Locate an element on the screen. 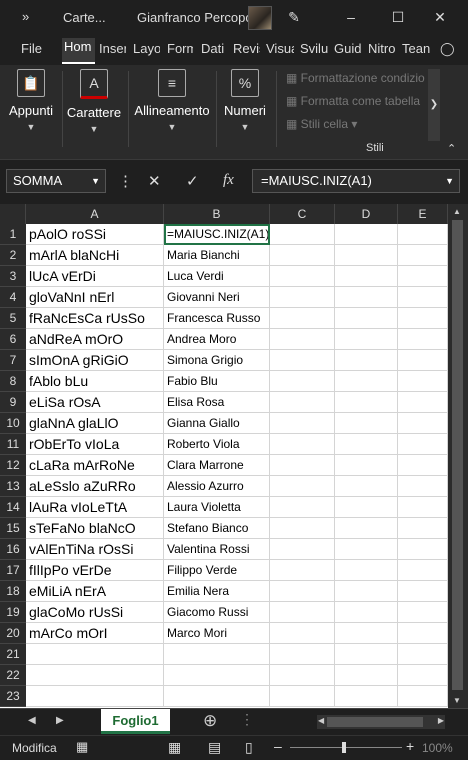 Image resolution: width=468 pixels, height=760 pixels. row-header: 18 is located at coordinates (13, 591).